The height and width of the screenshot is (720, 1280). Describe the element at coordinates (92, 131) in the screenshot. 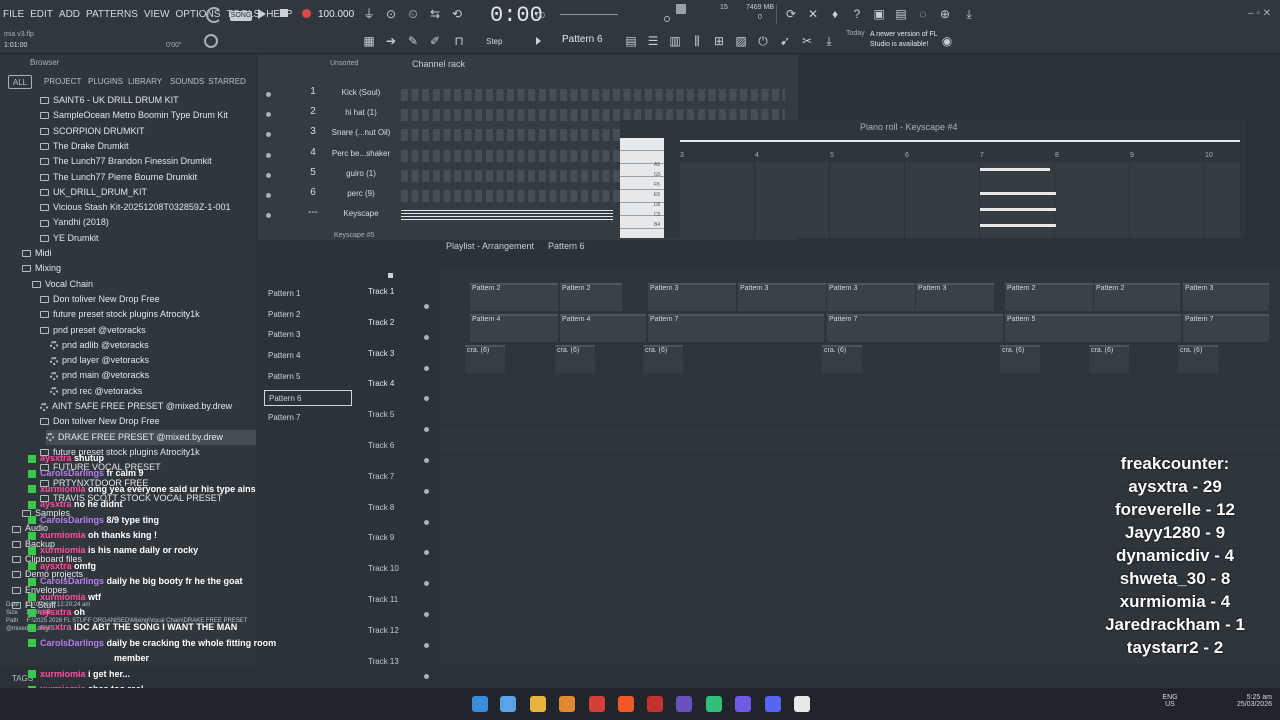

I see `browser-item: SCORPION DRUMKIT` at that location.